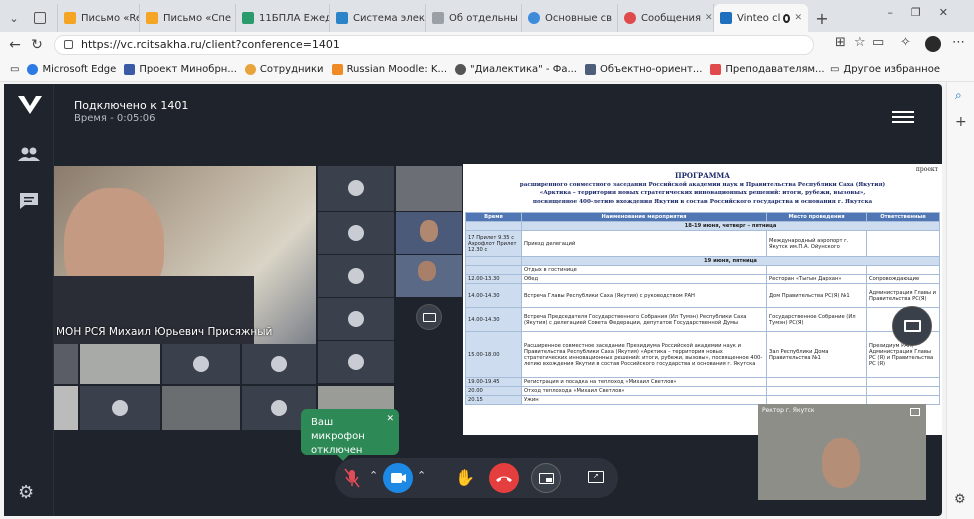 Image resolution: width=974 pixels, height=519 pixels. I want to click on tab-workspaces, so click(43, 18).